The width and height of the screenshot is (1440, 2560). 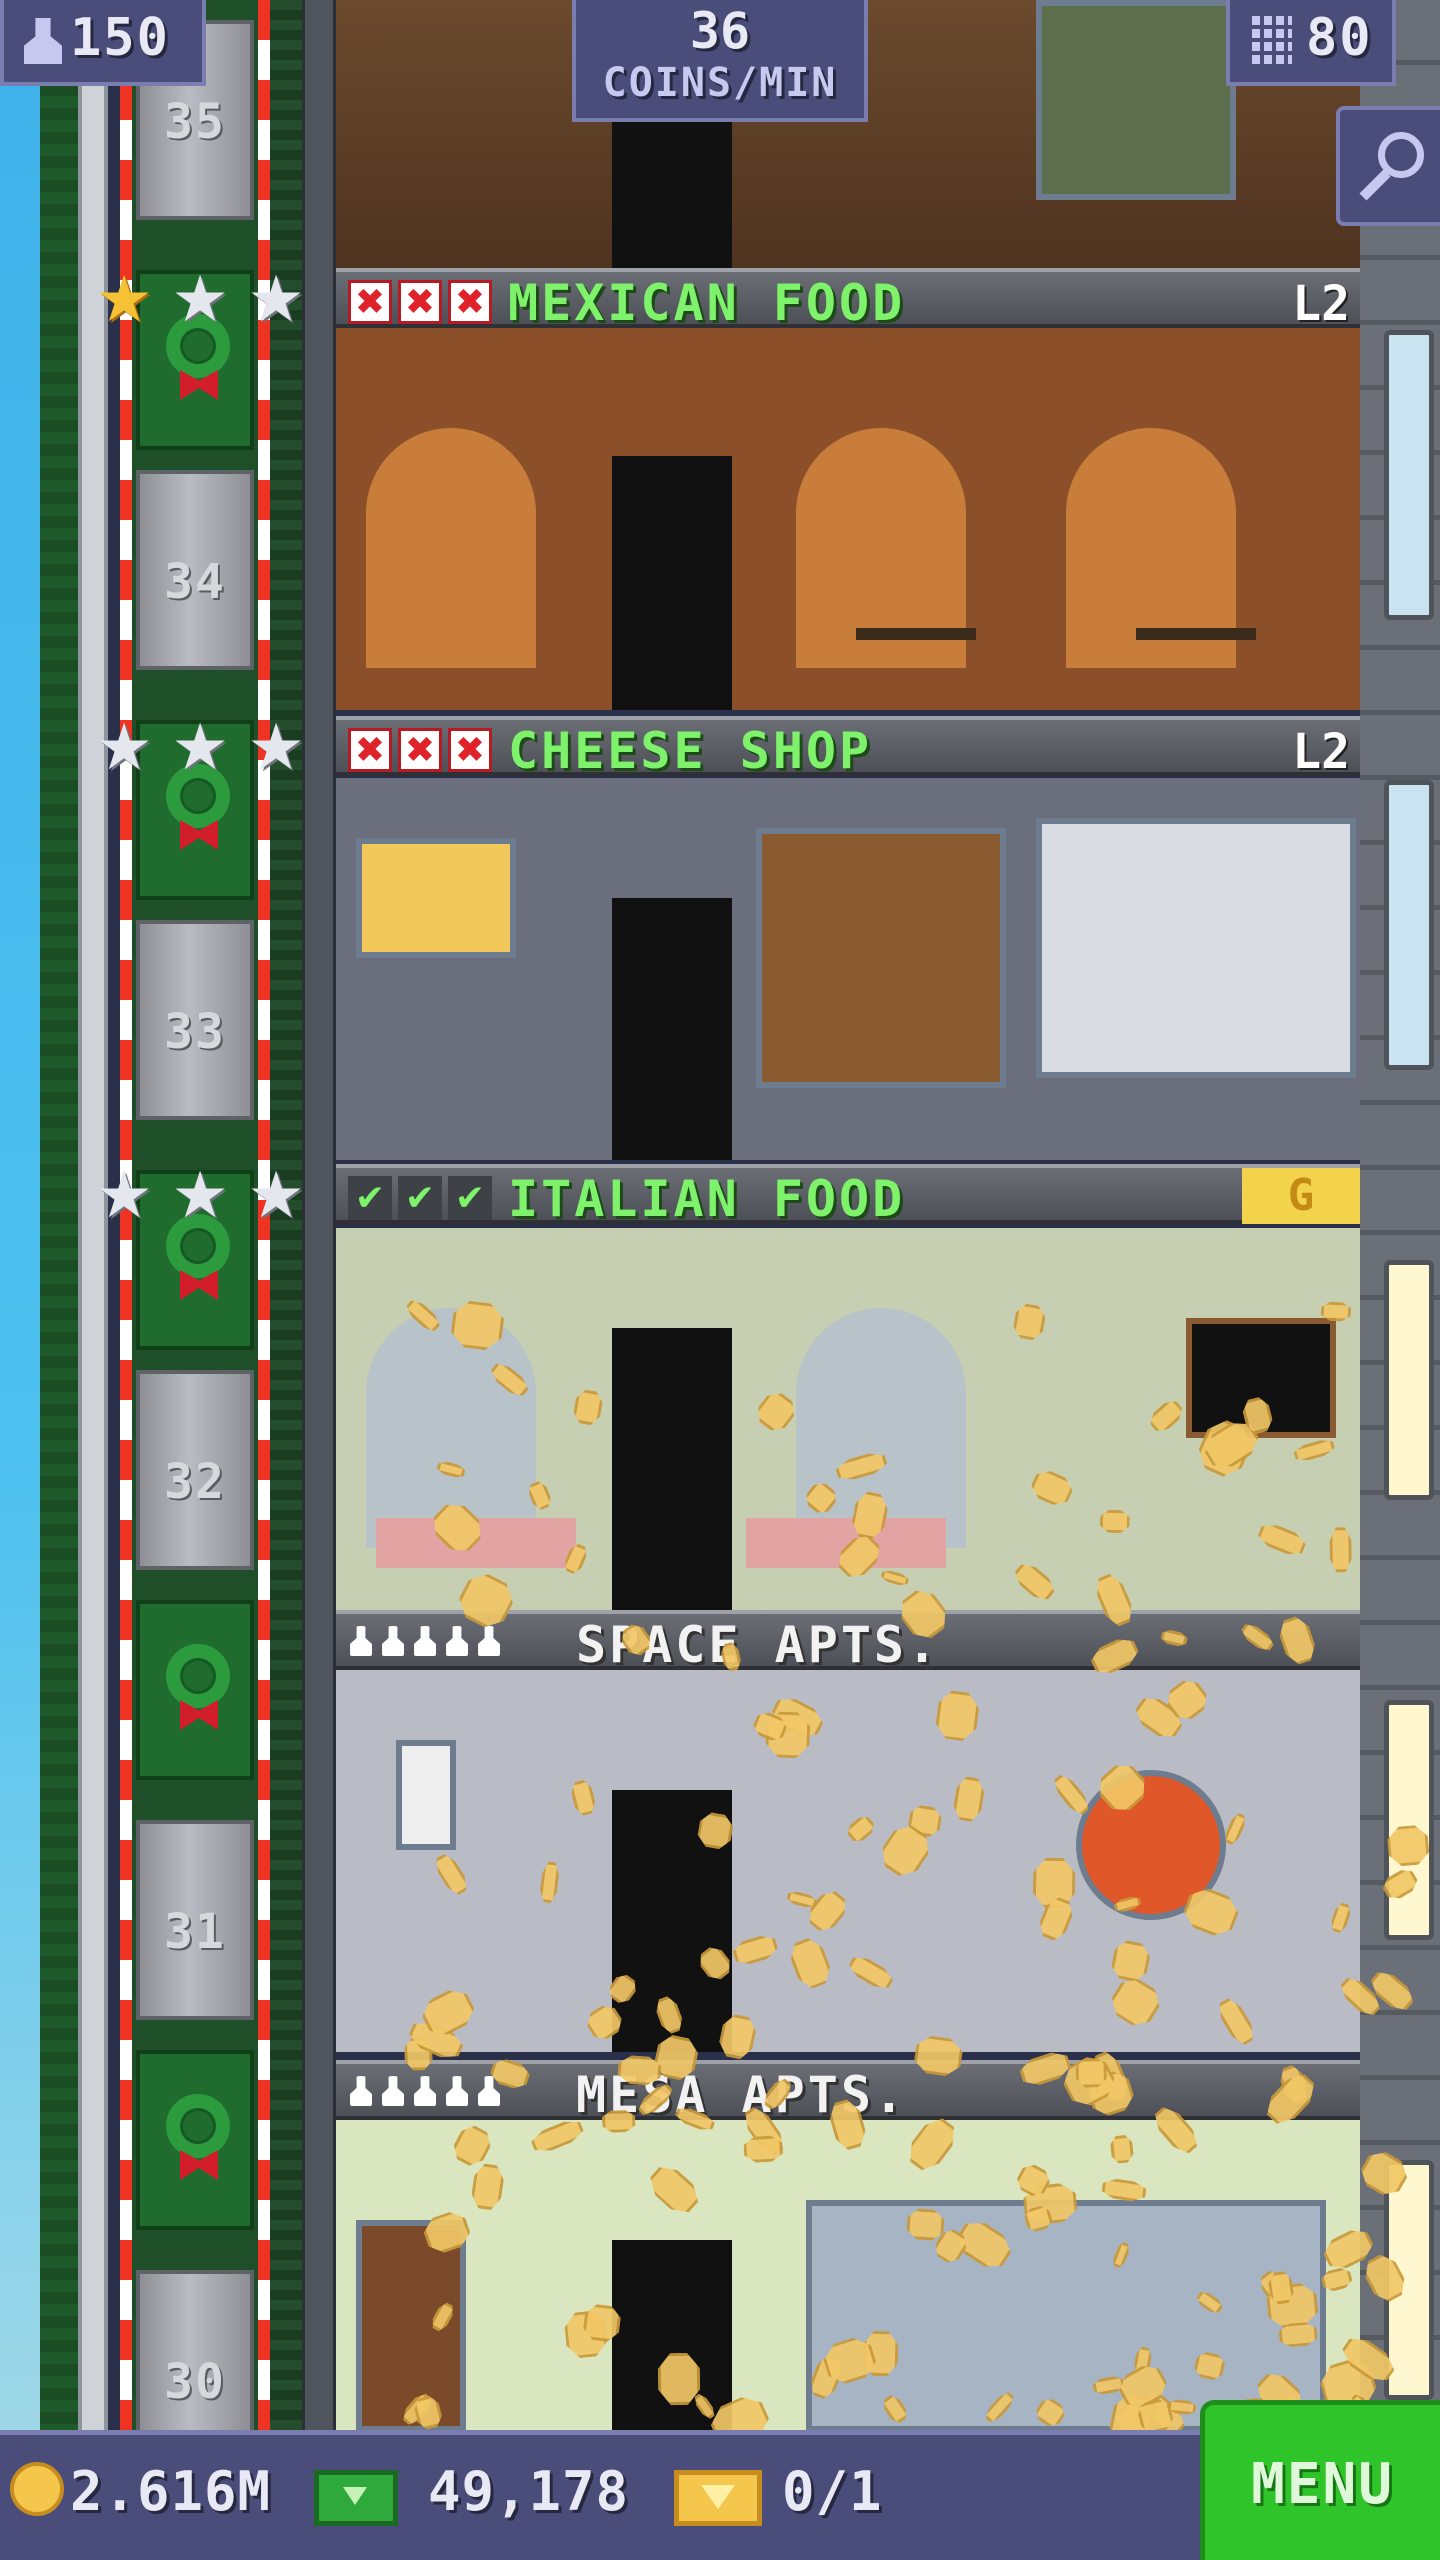 What do you see at coordinates (426, 1795) in the screenshot?
I see `poster` at bounding box center [426, 1795].